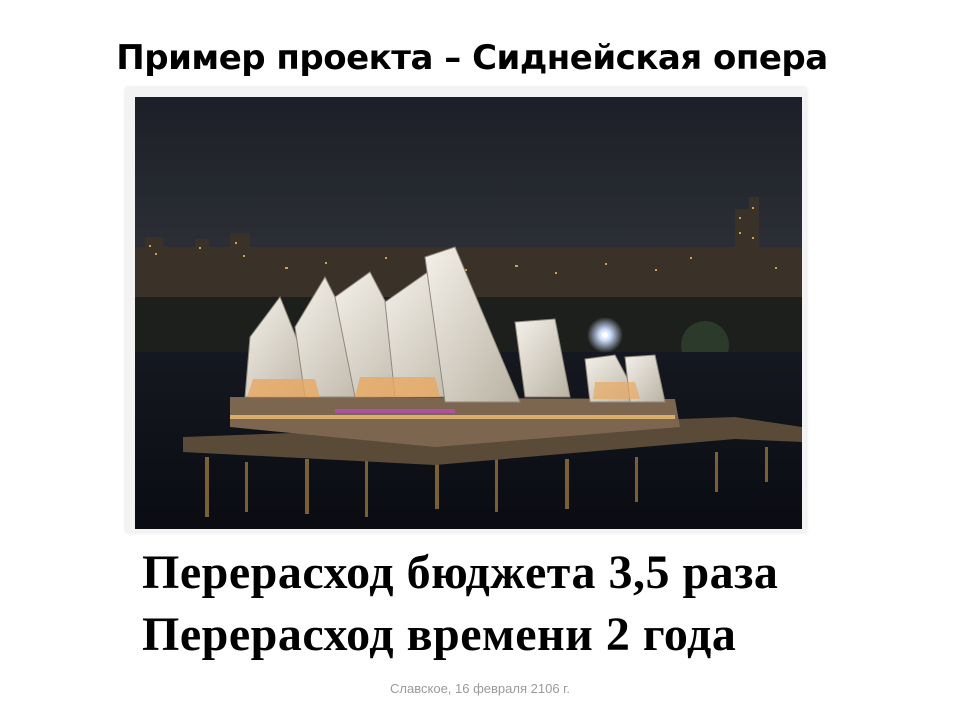 The height and width of the screenshot is (720, 960). Describe the element at coordinates (472, 58) in the screenshot. I see `slide-title: Пример проекта – Сиднейская опера` at that location.